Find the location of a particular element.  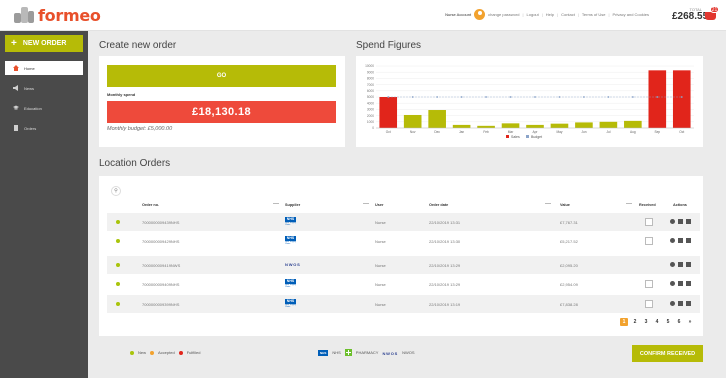

basket-icon: 21 is located at coordinates (711, 13).